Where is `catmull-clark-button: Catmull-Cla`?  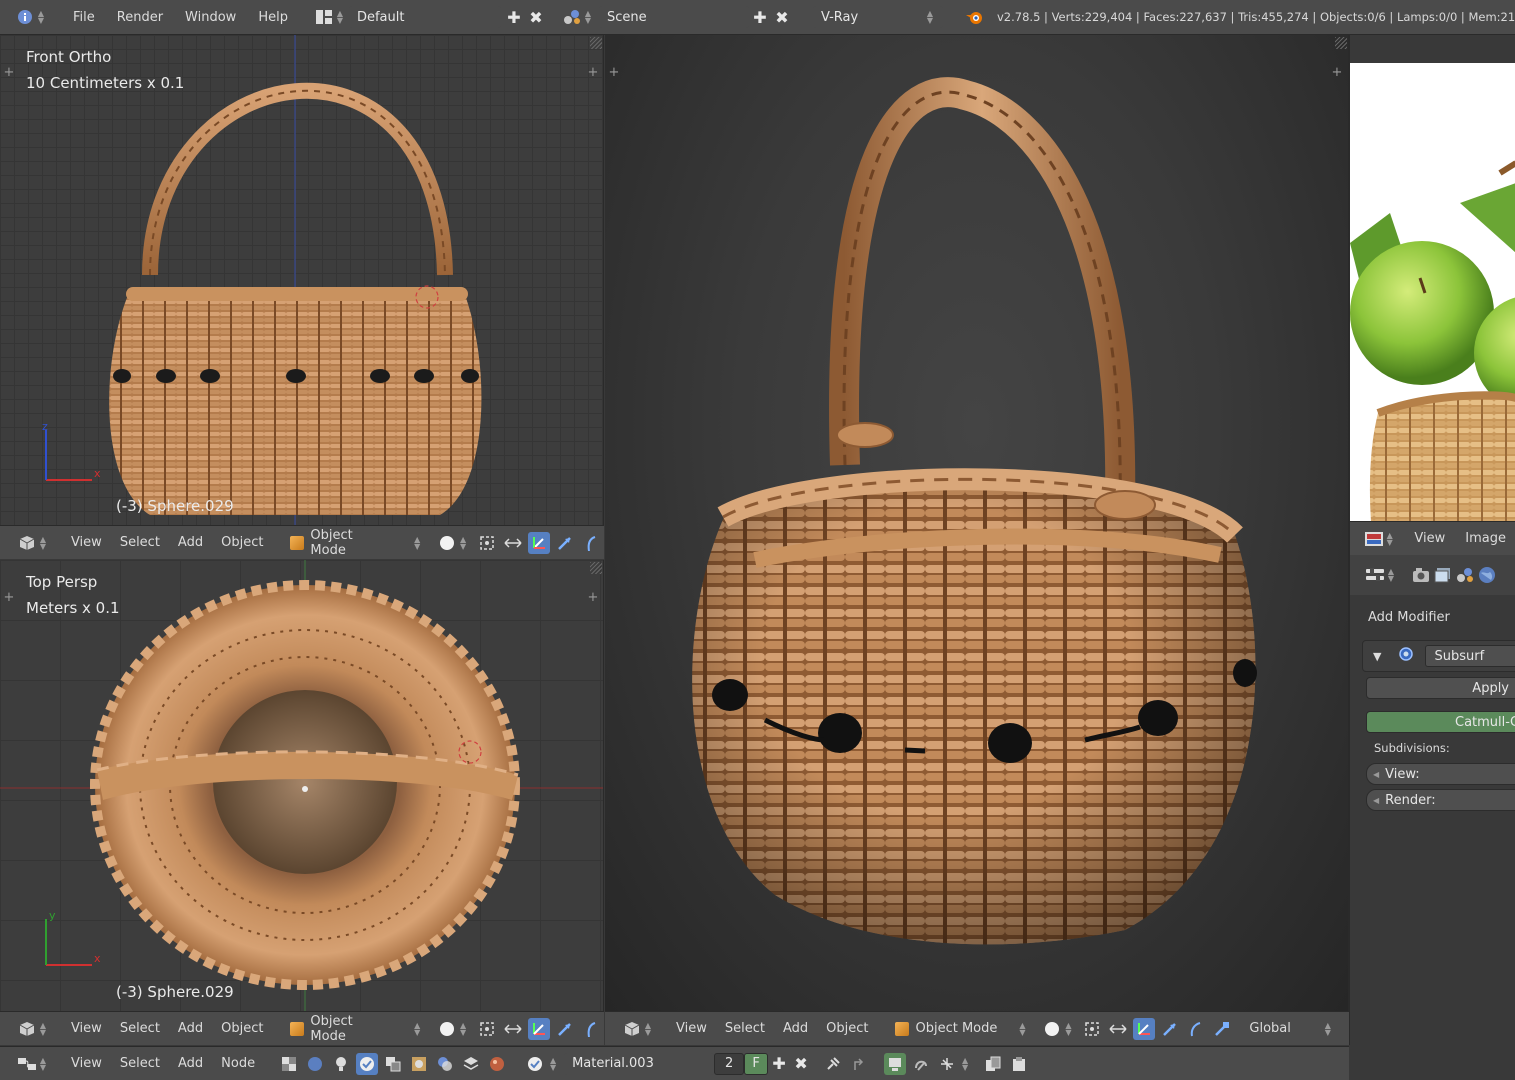
catmull-clark-button: Catmull-Cla is located at coordinates (1440, 722).